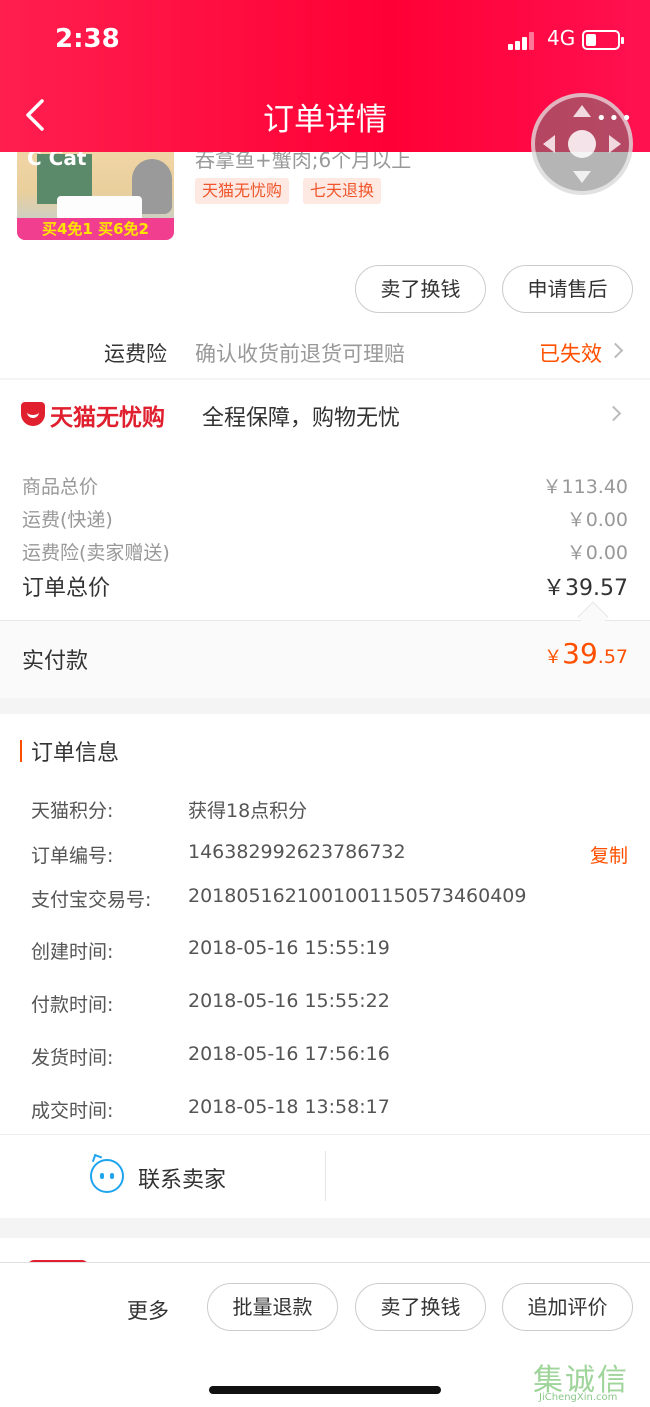 The image size is (650, 1407). What do you see at coordinates (33, 414) in the screenshot?
I see `tmall-shield-icon` at bounding box center [33, 414].